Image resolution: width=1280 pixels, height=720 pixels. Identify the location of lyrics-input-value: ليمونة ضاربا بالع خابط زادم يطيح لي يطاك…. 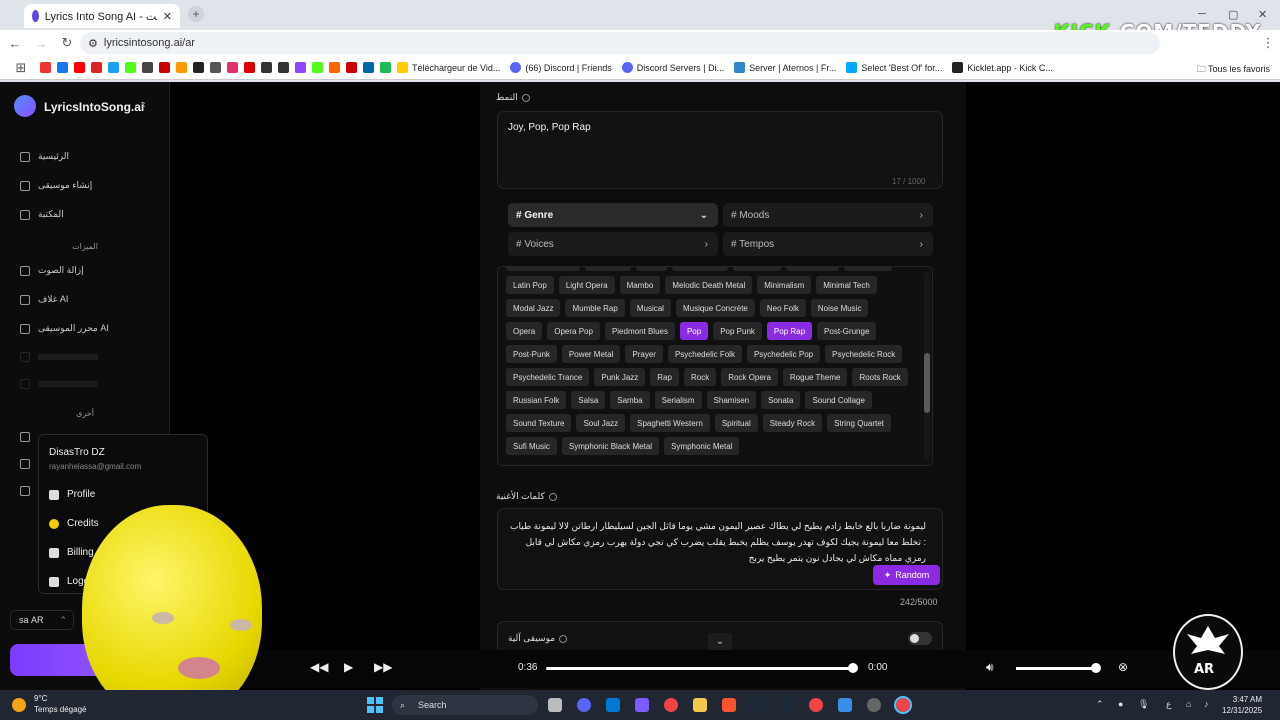
(716, 542).